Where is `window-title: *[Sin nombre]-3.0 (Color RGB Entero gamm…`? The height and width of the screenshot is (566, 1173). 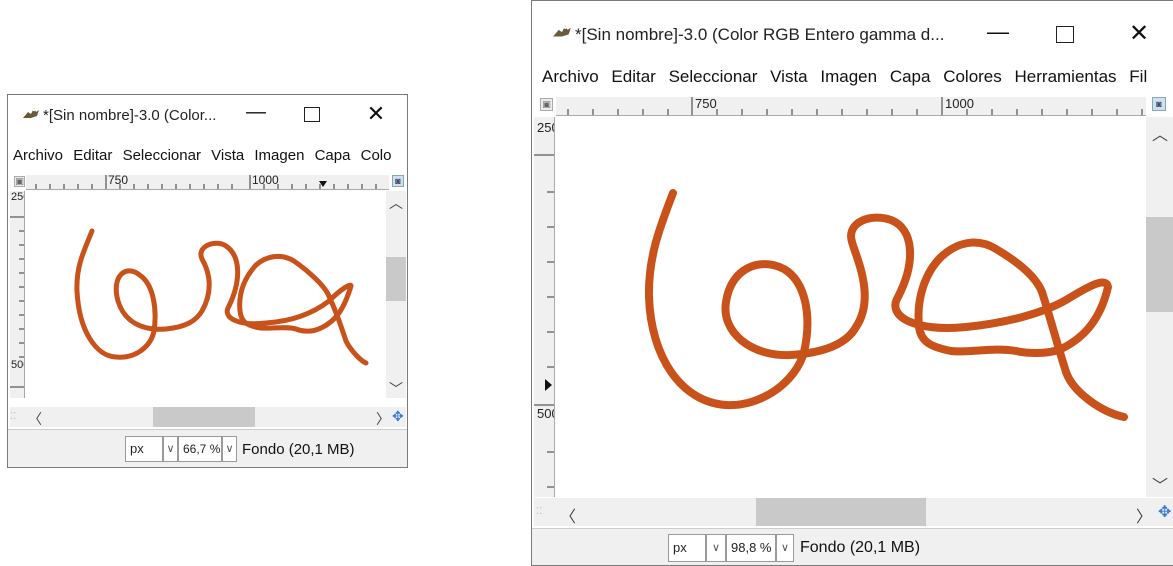 window-title: *[Sin nombre]-3.0 (Color RGB Entero gamm… is located at coordinates (760, 34).